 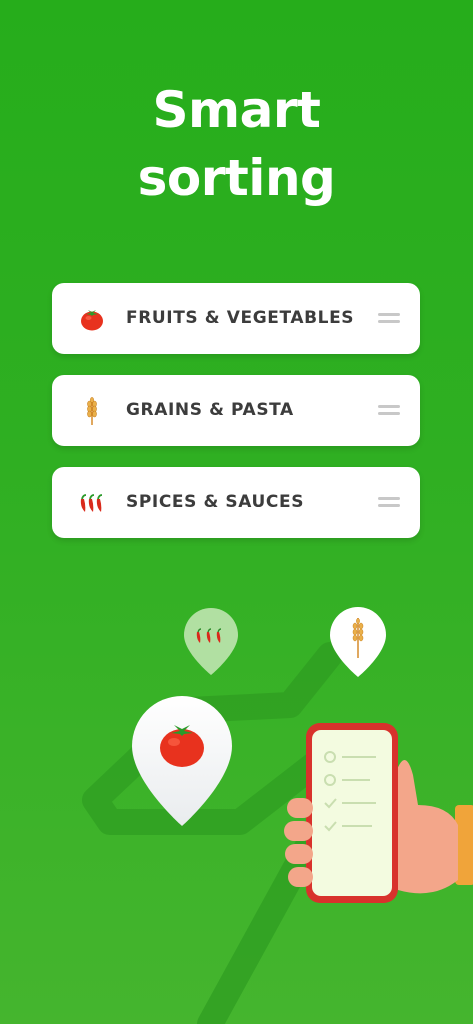 What do you see at coordinates (215, 502) in the screenshot?
I see `category-label: SPICES & SAUCES` at bounding box center [215, 502].